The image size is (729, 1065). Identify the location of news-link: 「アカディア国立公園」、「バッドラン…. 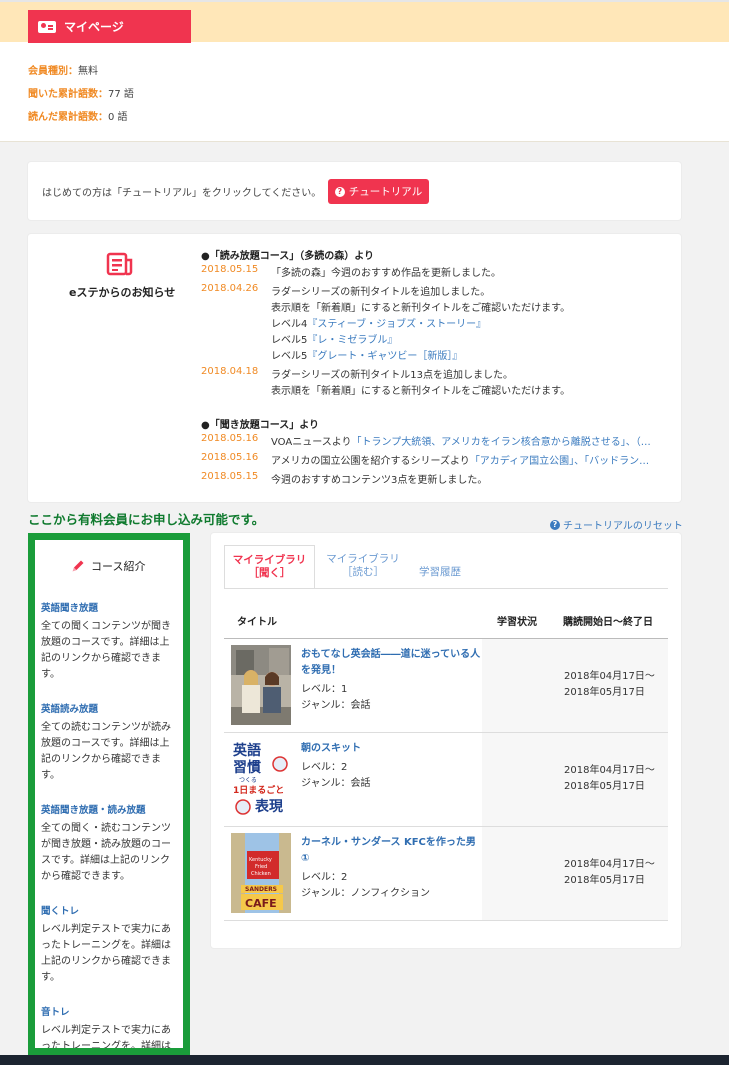
(559, 461).